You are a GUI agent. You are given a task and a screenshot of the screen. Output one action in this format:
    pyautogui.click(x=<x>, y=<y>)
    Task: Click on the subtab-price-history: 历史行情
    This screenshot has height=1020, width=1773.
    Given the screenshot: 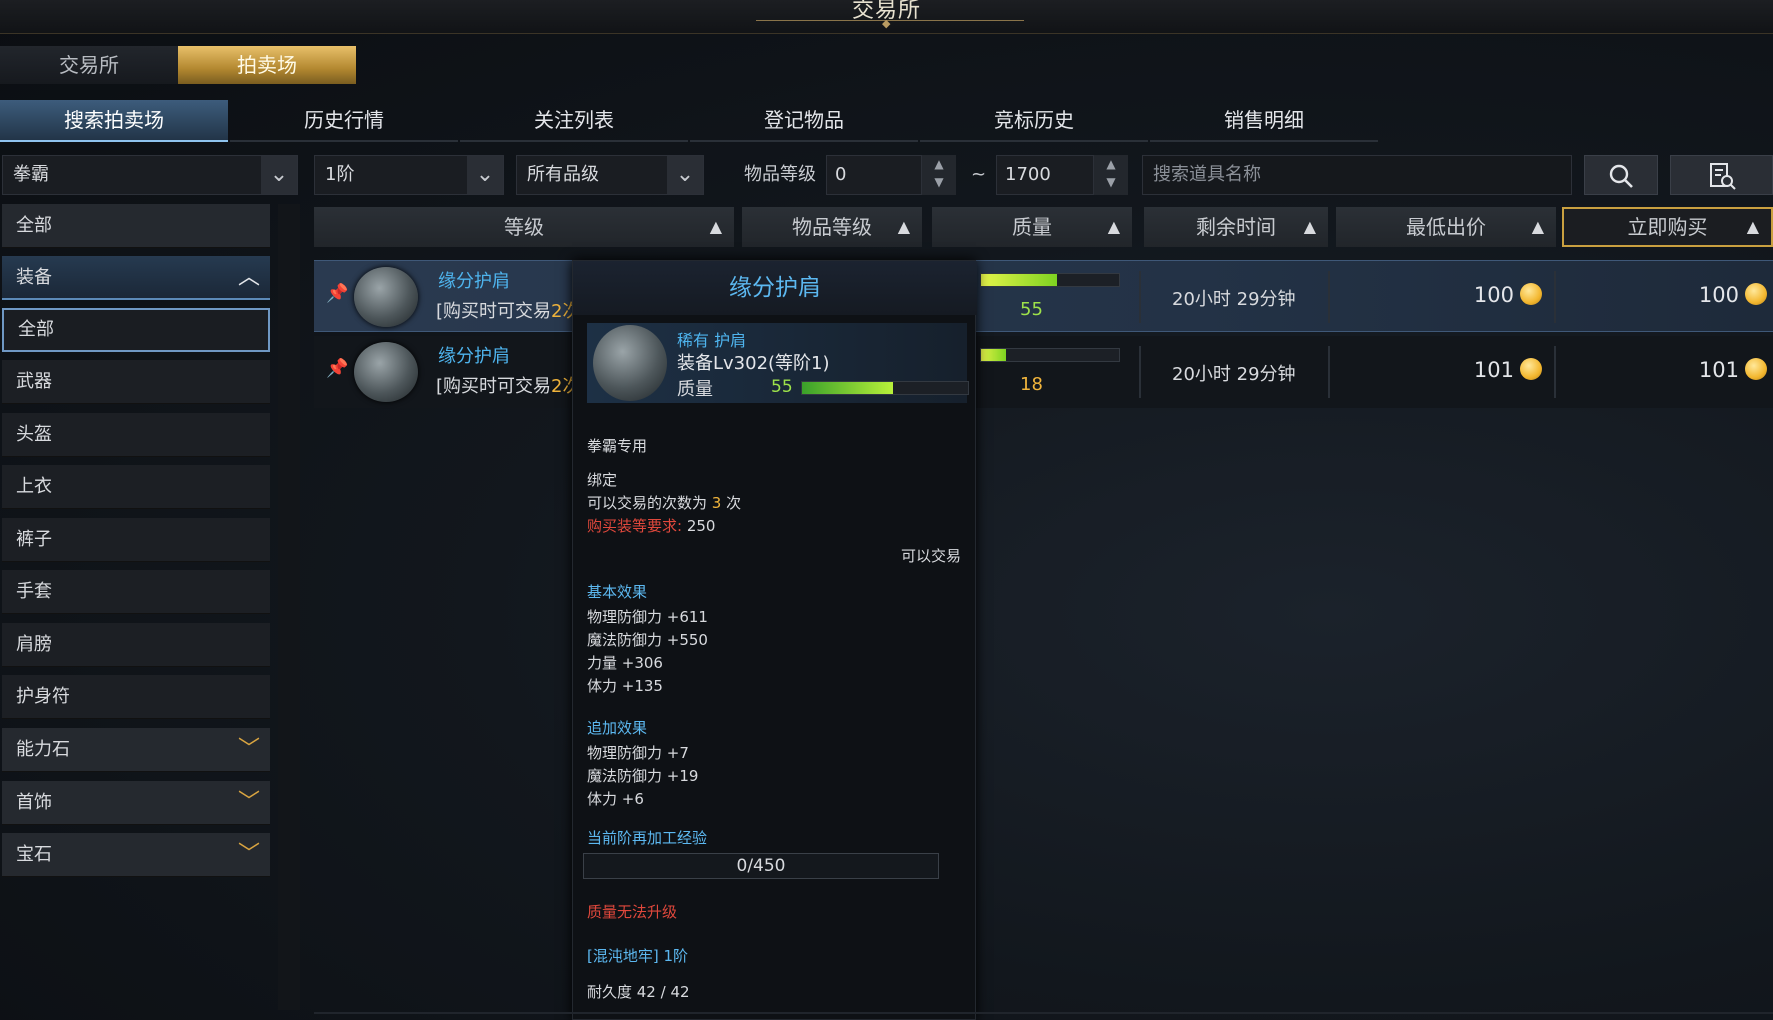 What is the action you would take?
    pyautogui.click(x=344, y=121)
    